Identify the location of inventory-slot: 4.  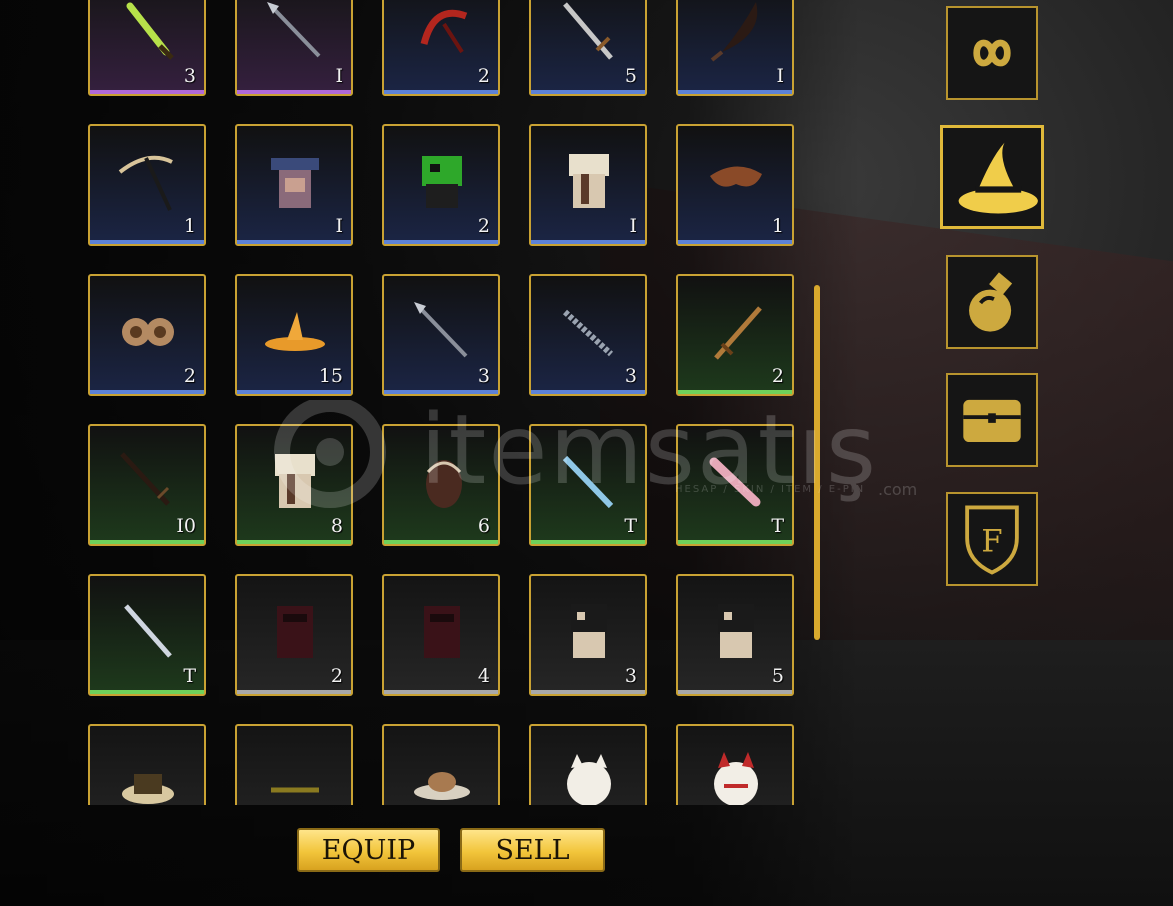
(441, 635).